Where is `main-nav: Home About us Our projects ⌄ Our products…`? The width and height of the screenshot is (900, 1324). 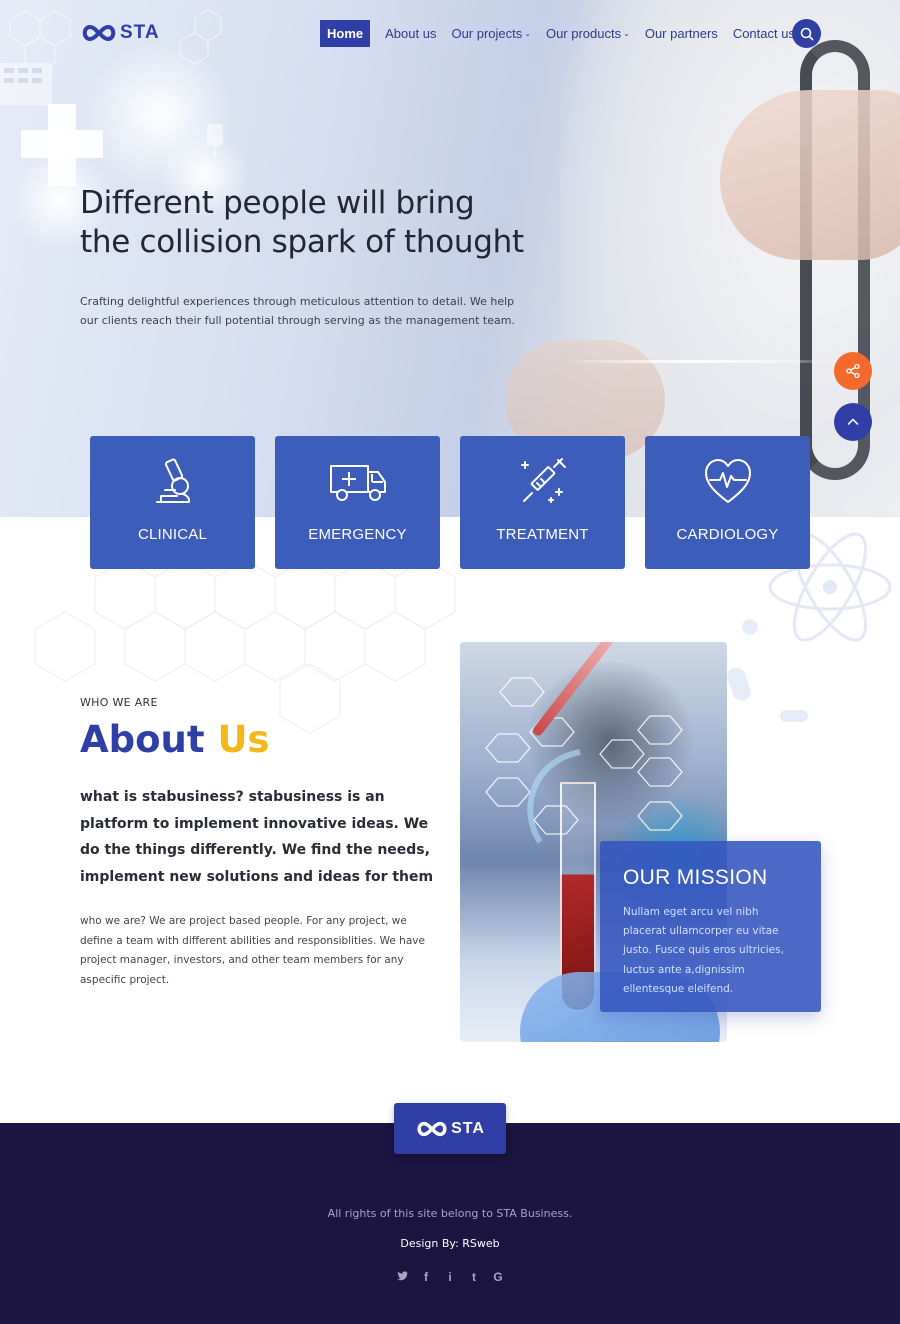 main-nav: Home About us Our projects ⌄ Our products… is located at coordinates (565, 33).